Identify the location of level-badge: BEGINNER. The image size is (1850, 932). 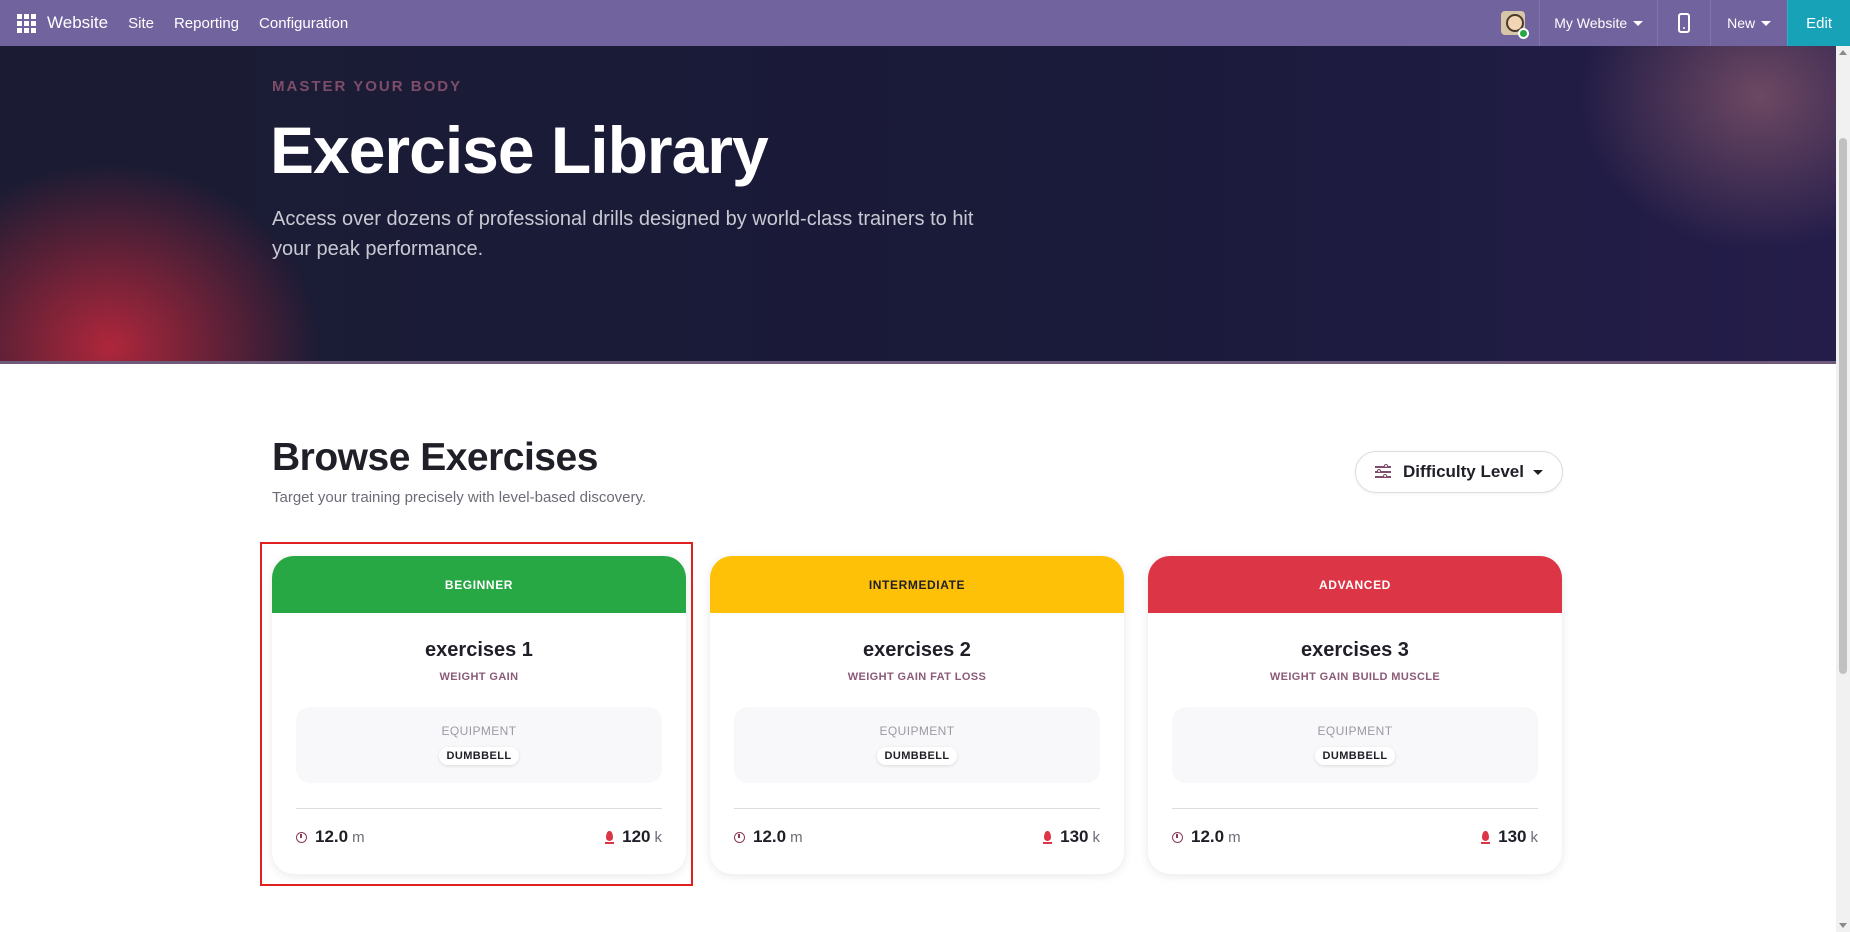
(479, 584).